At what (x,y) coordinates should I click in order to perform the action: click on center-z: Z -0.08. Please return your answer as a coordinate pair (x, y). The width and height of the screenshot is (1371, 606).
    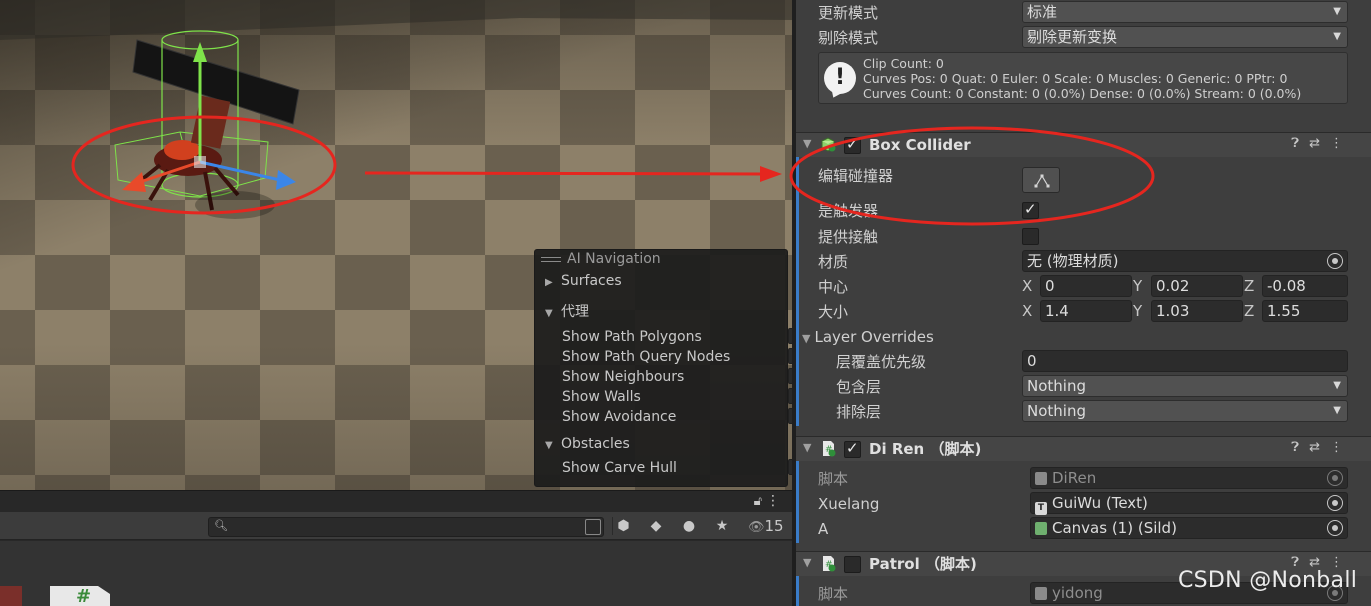
    Looking at the image, I should click on (1299, 286).